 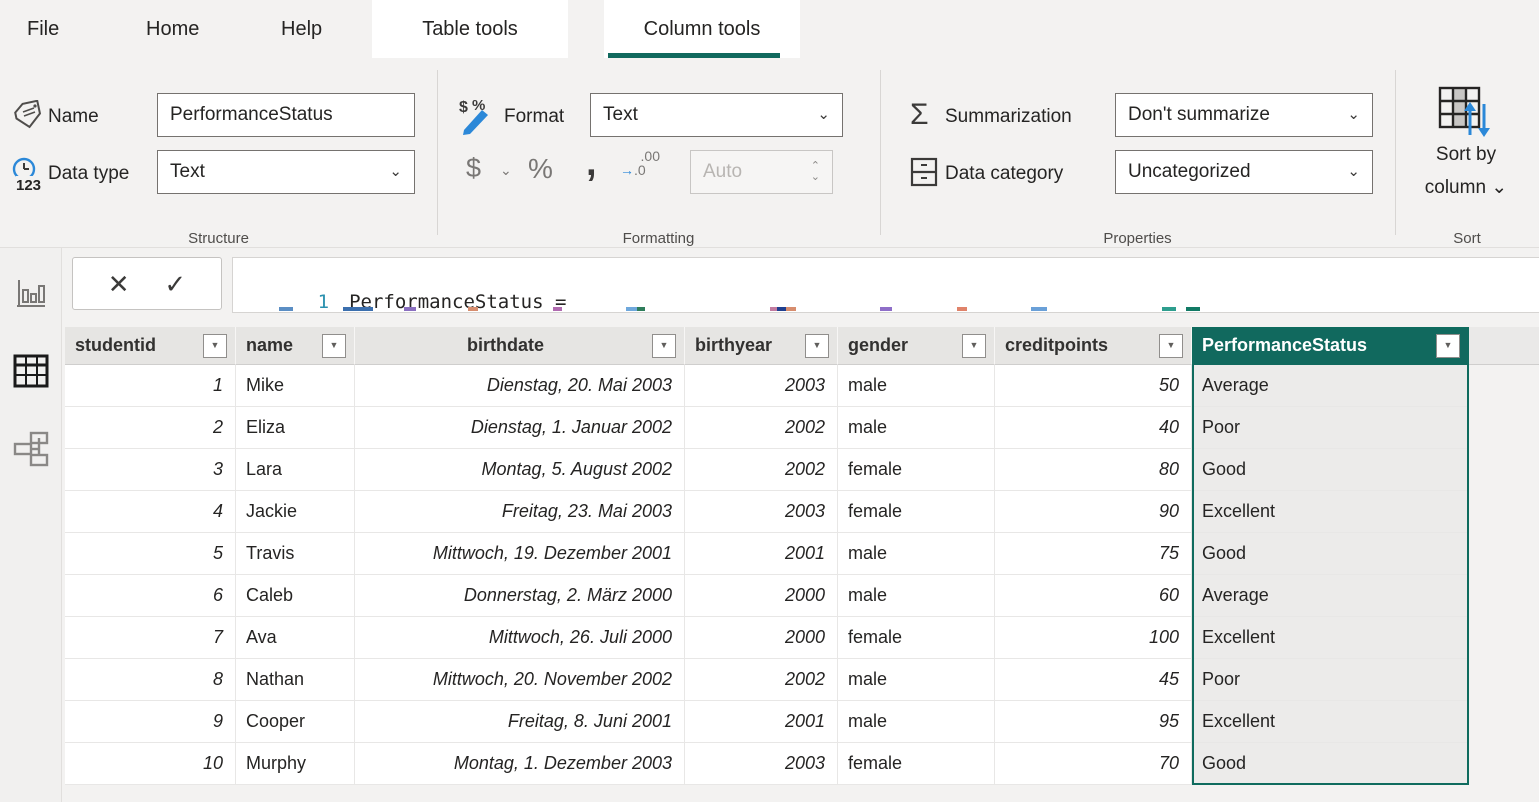 I want to click on cell-creditpoints: 75, so click(x=1093, y=554).